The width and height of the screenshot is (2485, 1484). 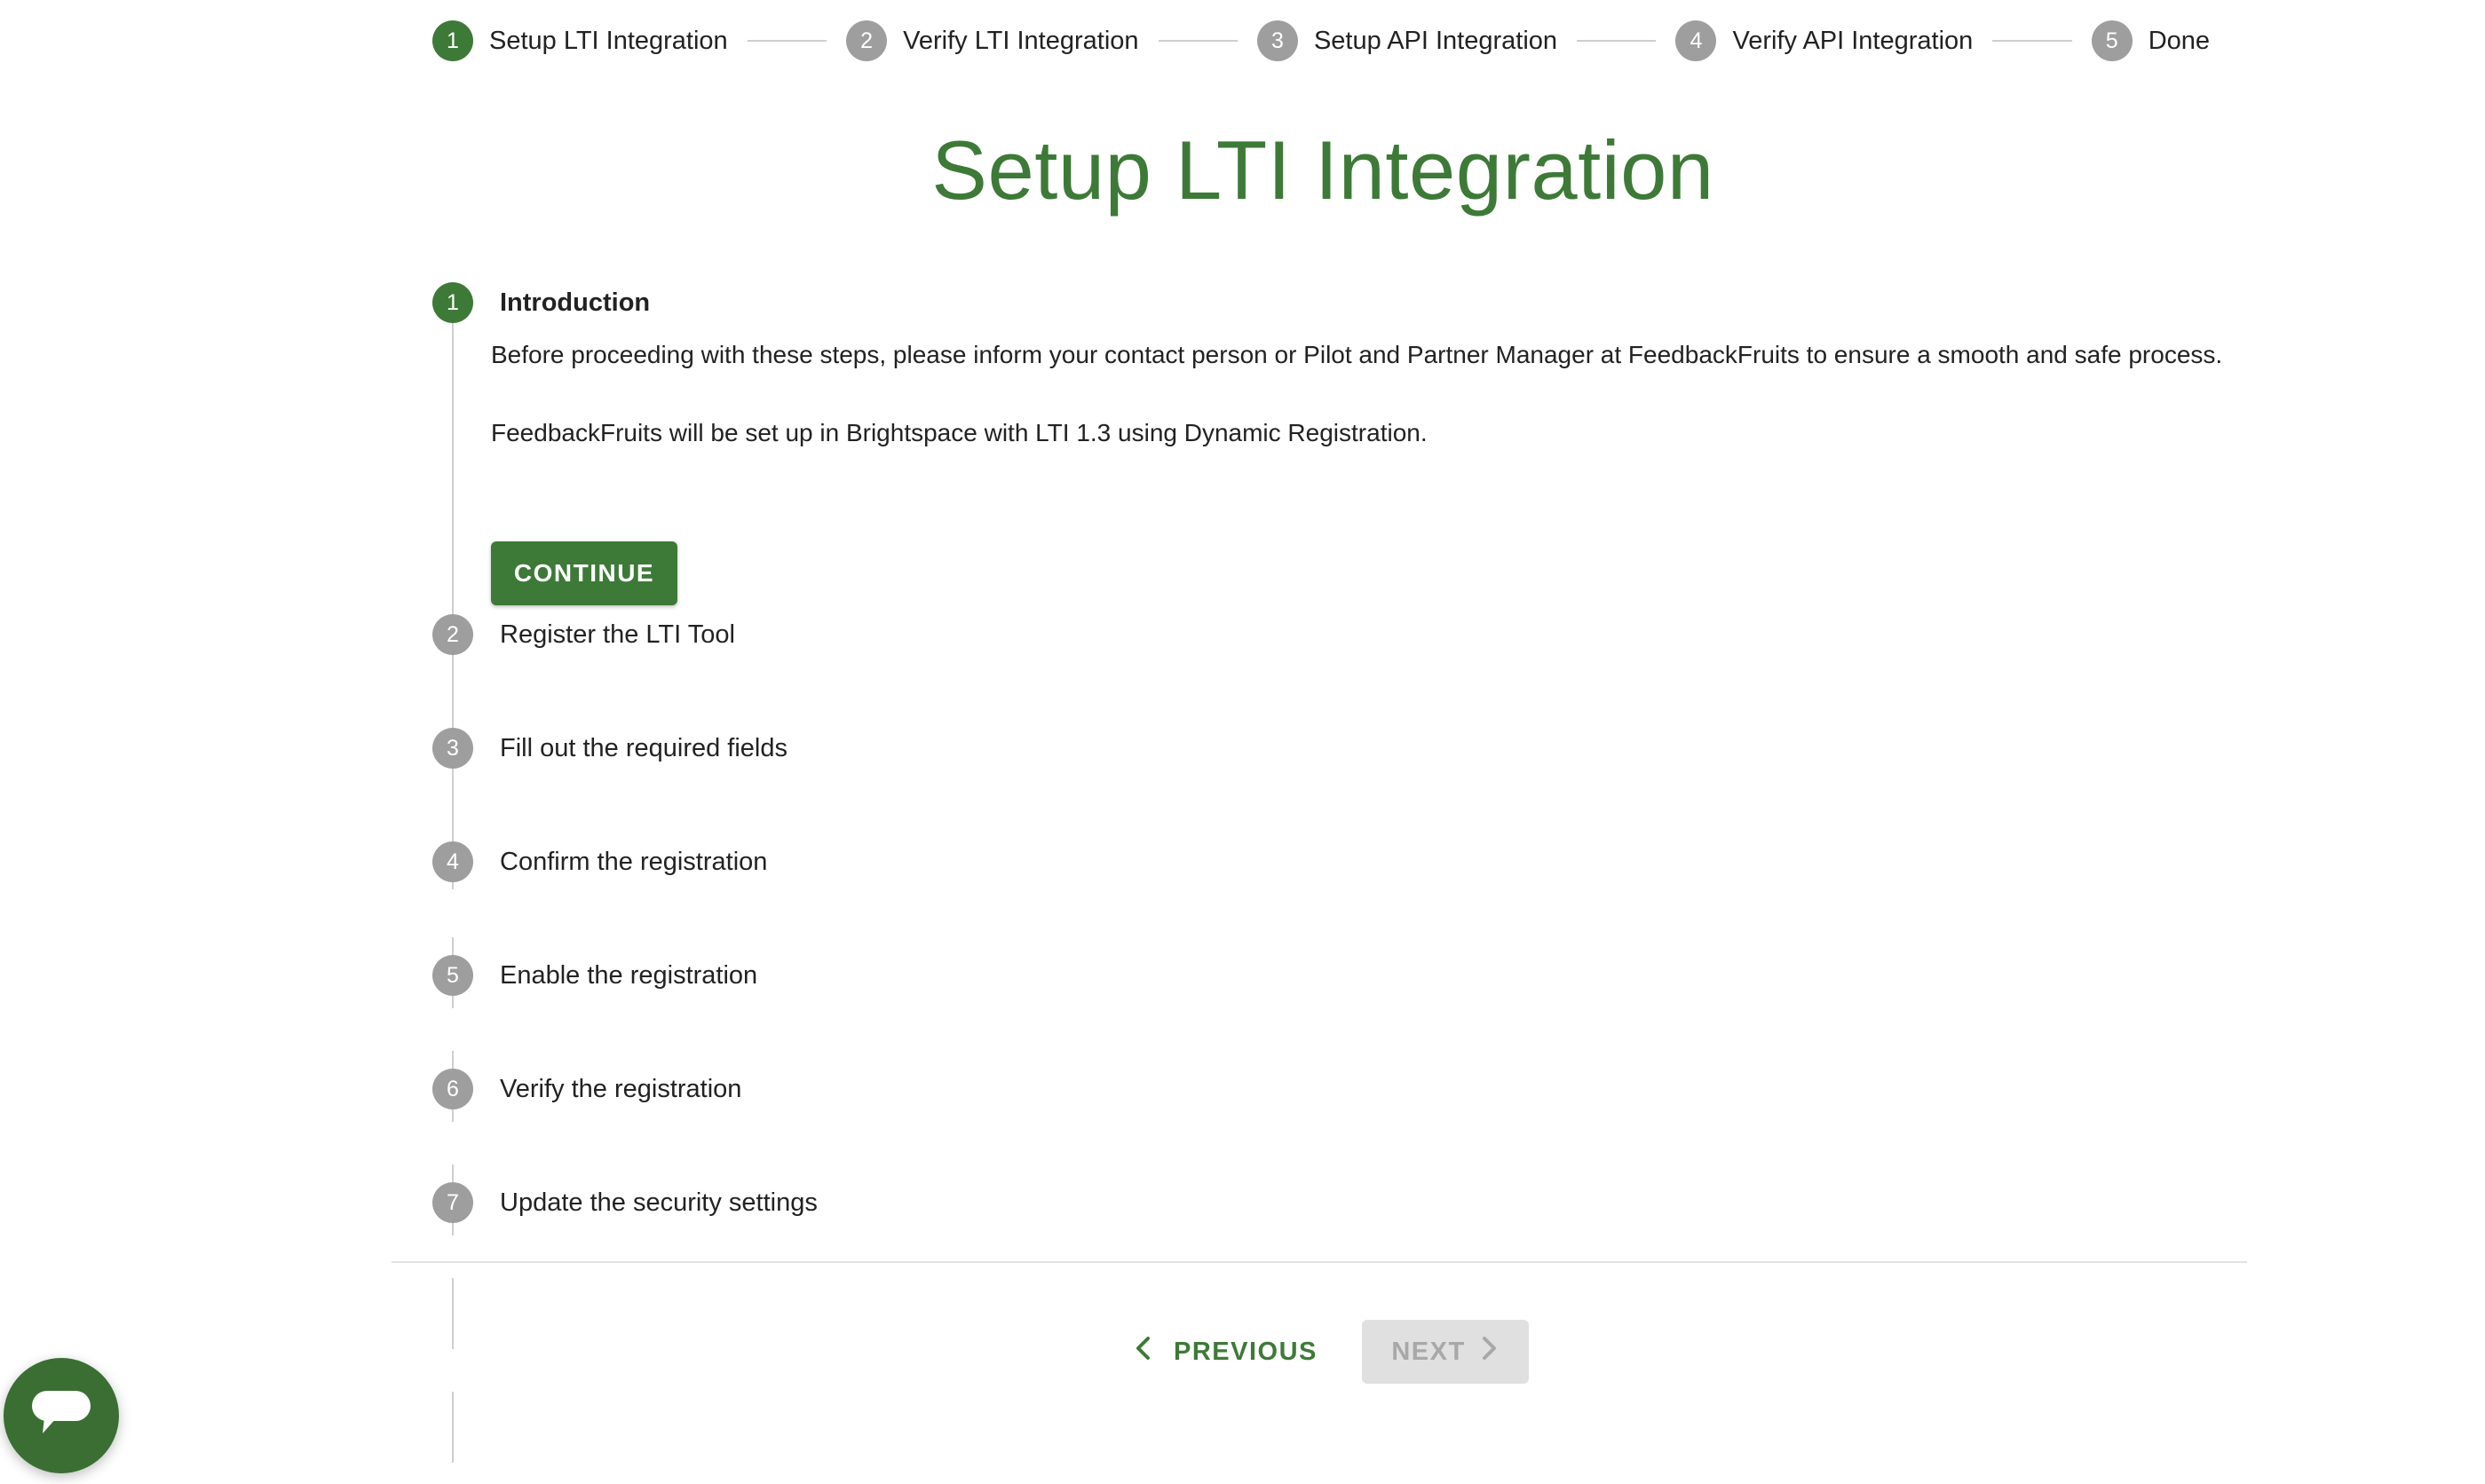 I want to click on step-number: 1, so click(x=452, y=303).